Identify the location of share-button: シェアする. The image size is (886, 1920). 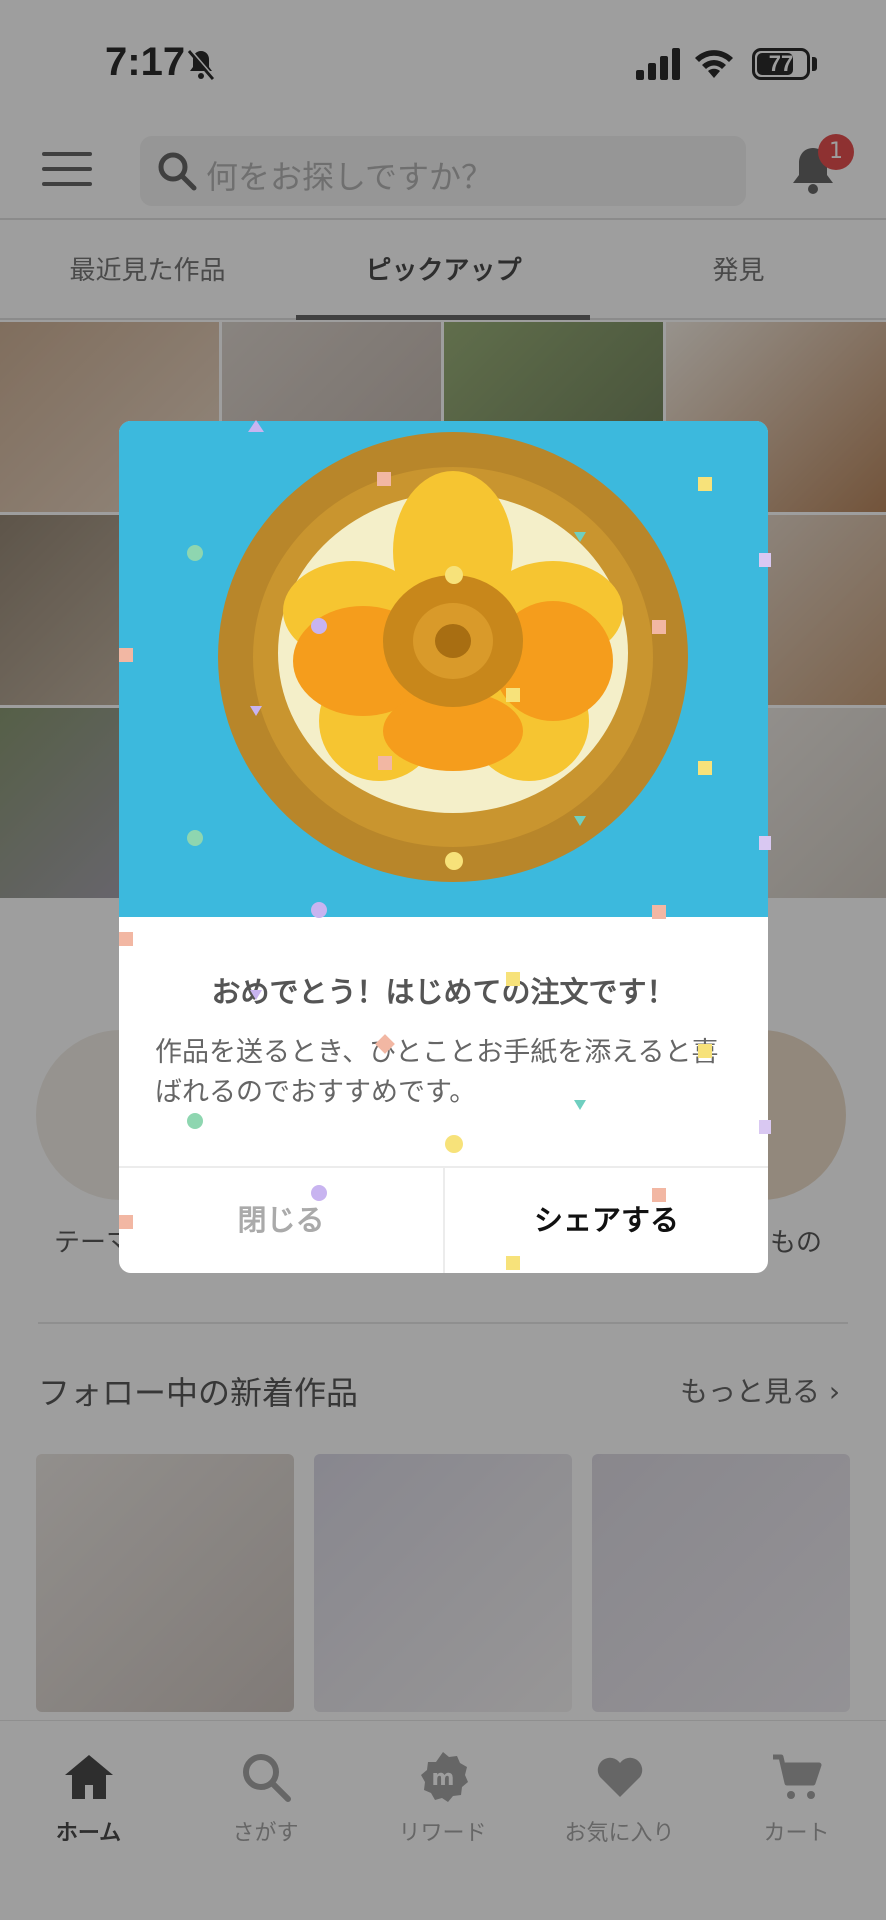
(606, 1220).